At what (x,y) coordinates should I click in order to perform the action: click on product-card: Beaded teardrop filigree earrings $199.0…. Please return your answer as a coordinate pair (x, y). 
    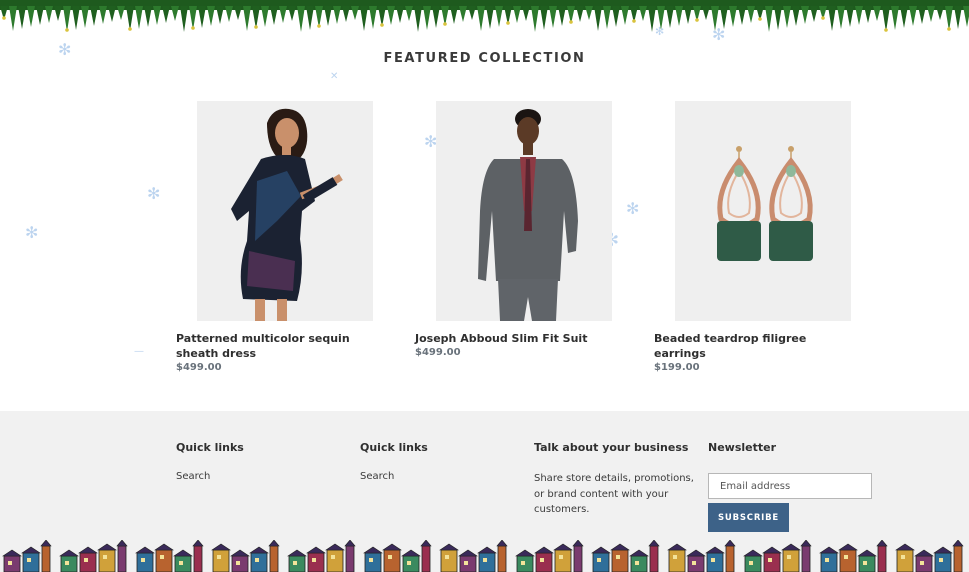
    Looking at the image, I should click on (754, 237).